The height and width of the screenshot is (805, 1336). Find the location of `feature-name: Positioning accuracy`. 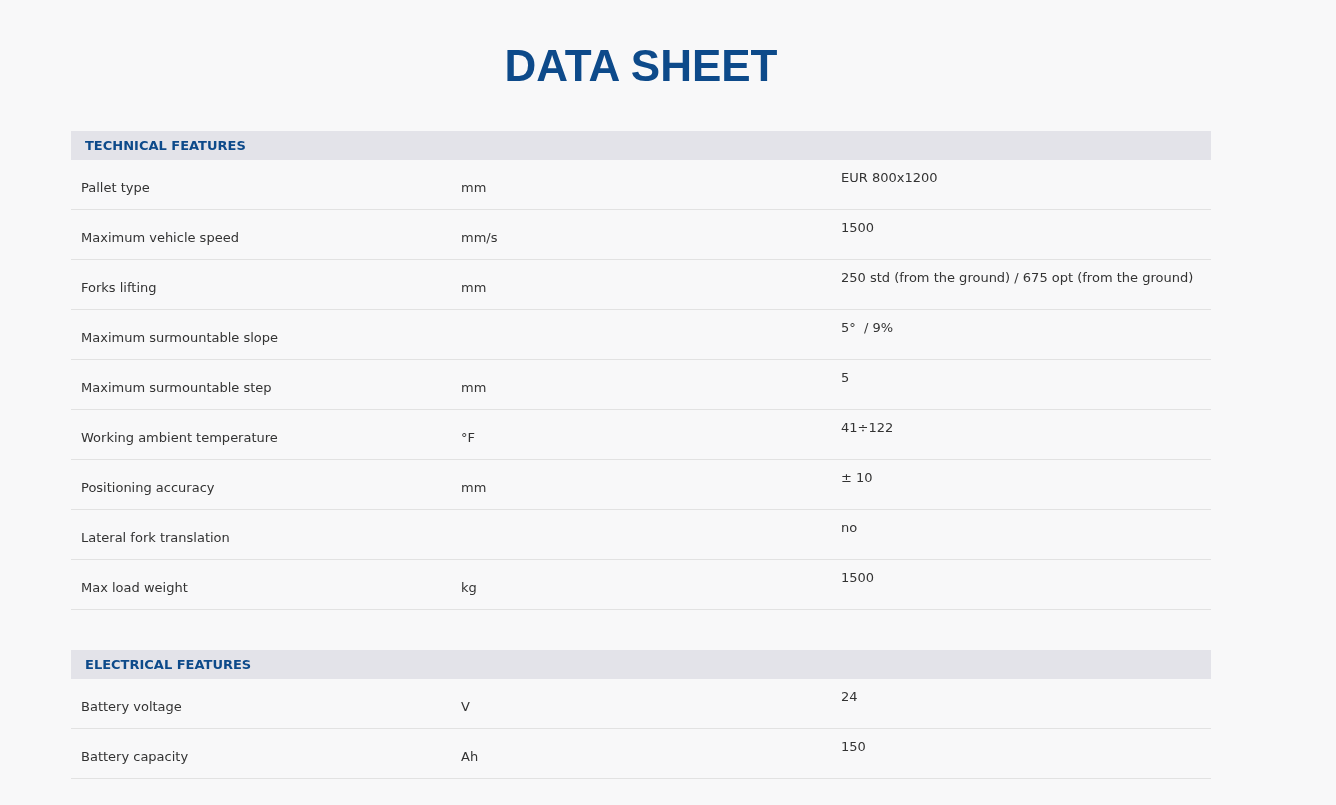

feature-name: Positioning accuracy is located at coordinates (148, 487).